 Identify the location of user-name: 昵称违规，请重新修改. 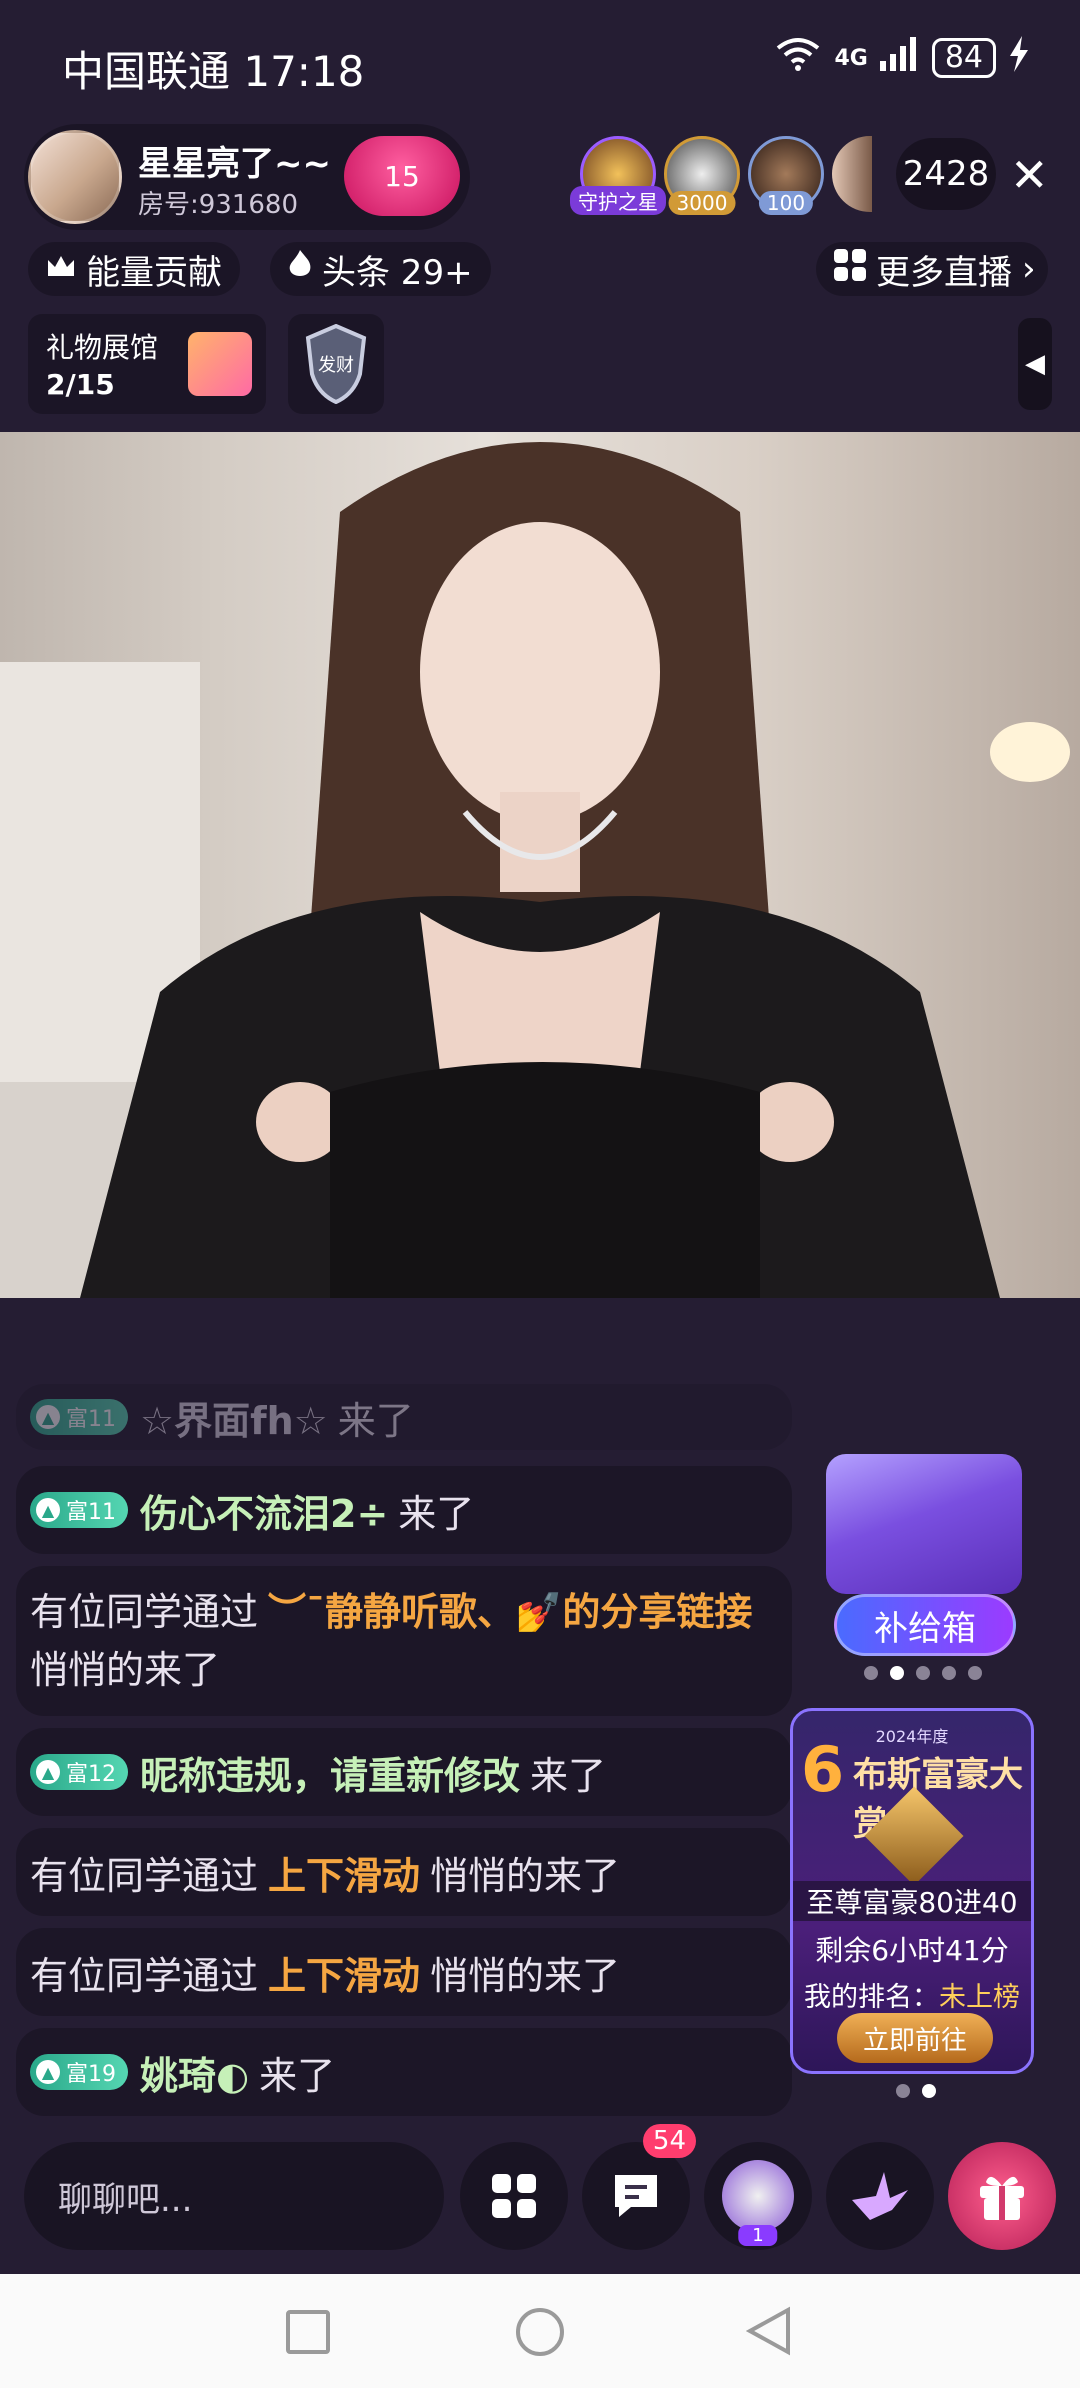
(330, 1772).